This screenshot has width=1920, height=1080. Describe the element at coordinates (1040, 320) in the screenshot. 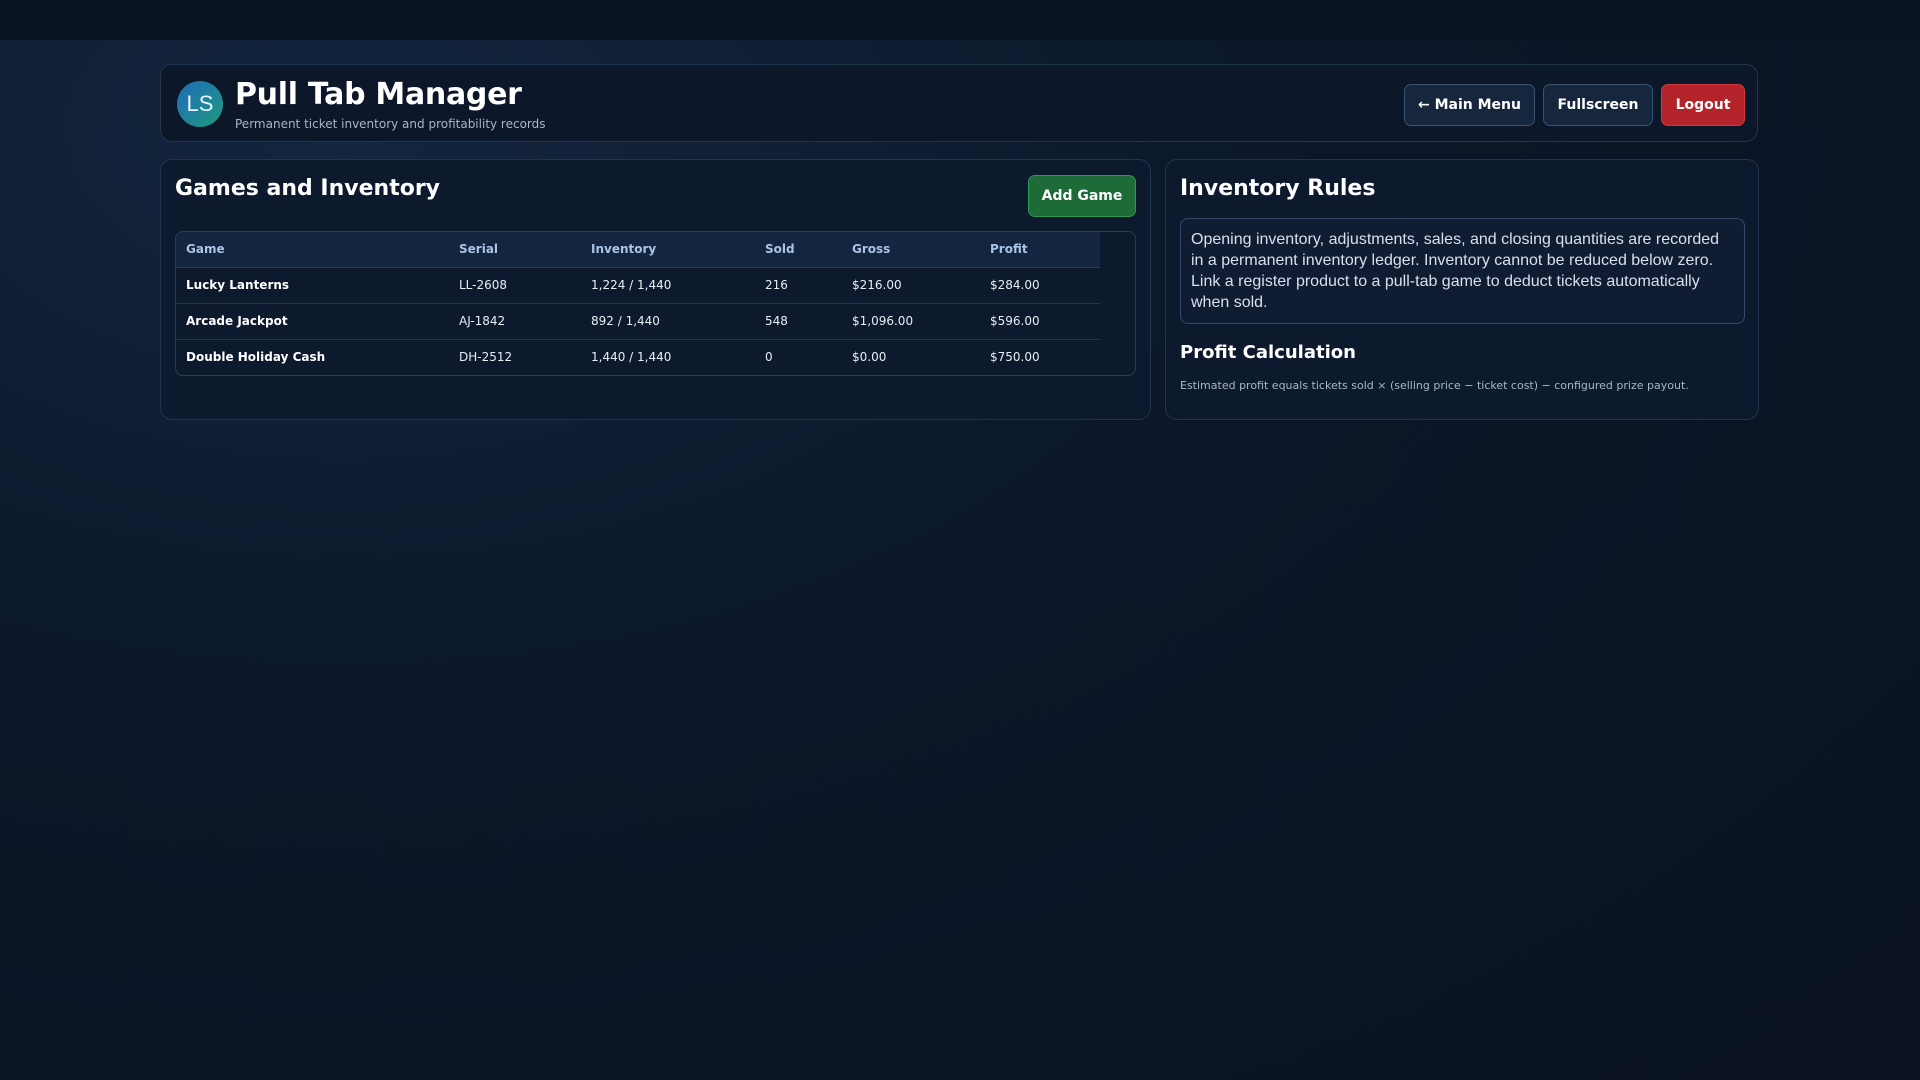

I see `game-profit: $596.00` at that location.